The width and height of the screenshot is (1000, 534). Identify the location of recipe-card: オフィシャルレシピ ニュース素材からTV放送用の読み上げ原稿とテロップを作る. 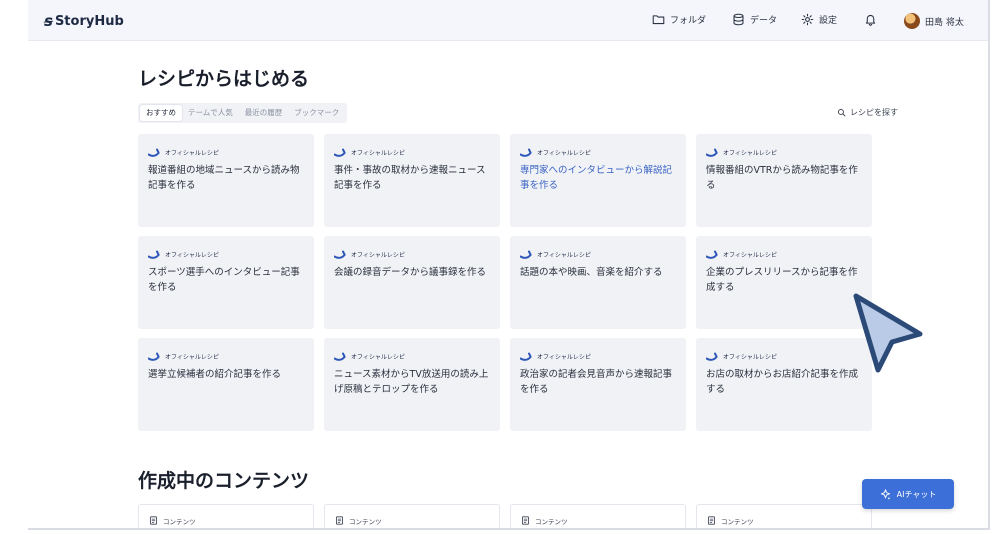
(412, 384).